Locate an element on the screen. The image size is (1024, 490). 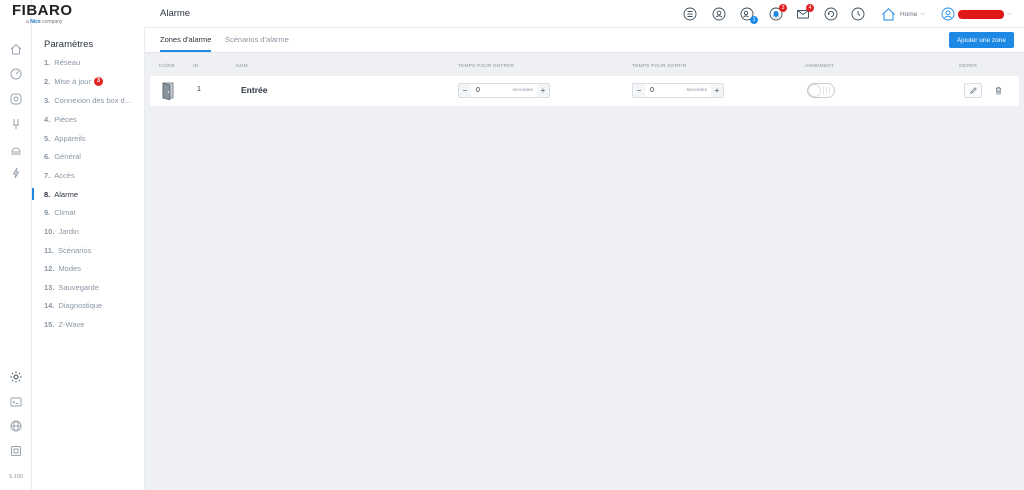
power-icon is located at coordinates (16, 173).